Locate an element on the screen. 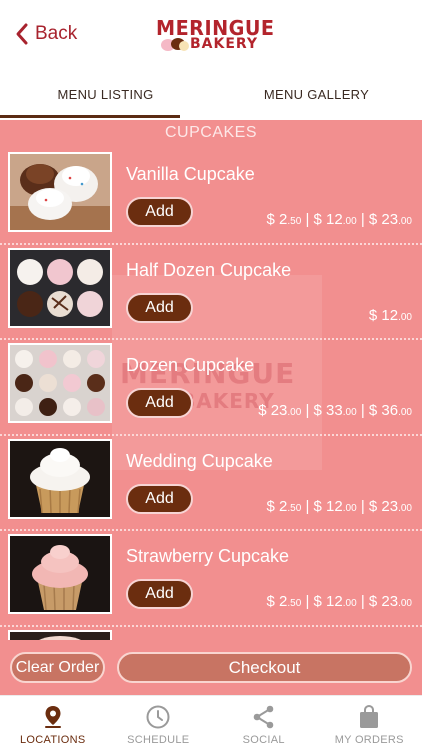  item-price: $ 23.00 | $ 33.00 | $ 36.00 is located at coordinates (335, 410).